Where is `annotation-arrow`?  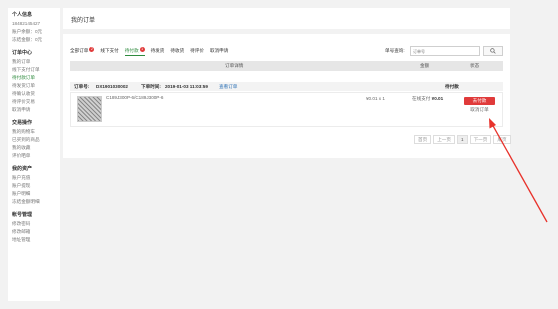
annotation-arrow is located at coordinates (518, 170).